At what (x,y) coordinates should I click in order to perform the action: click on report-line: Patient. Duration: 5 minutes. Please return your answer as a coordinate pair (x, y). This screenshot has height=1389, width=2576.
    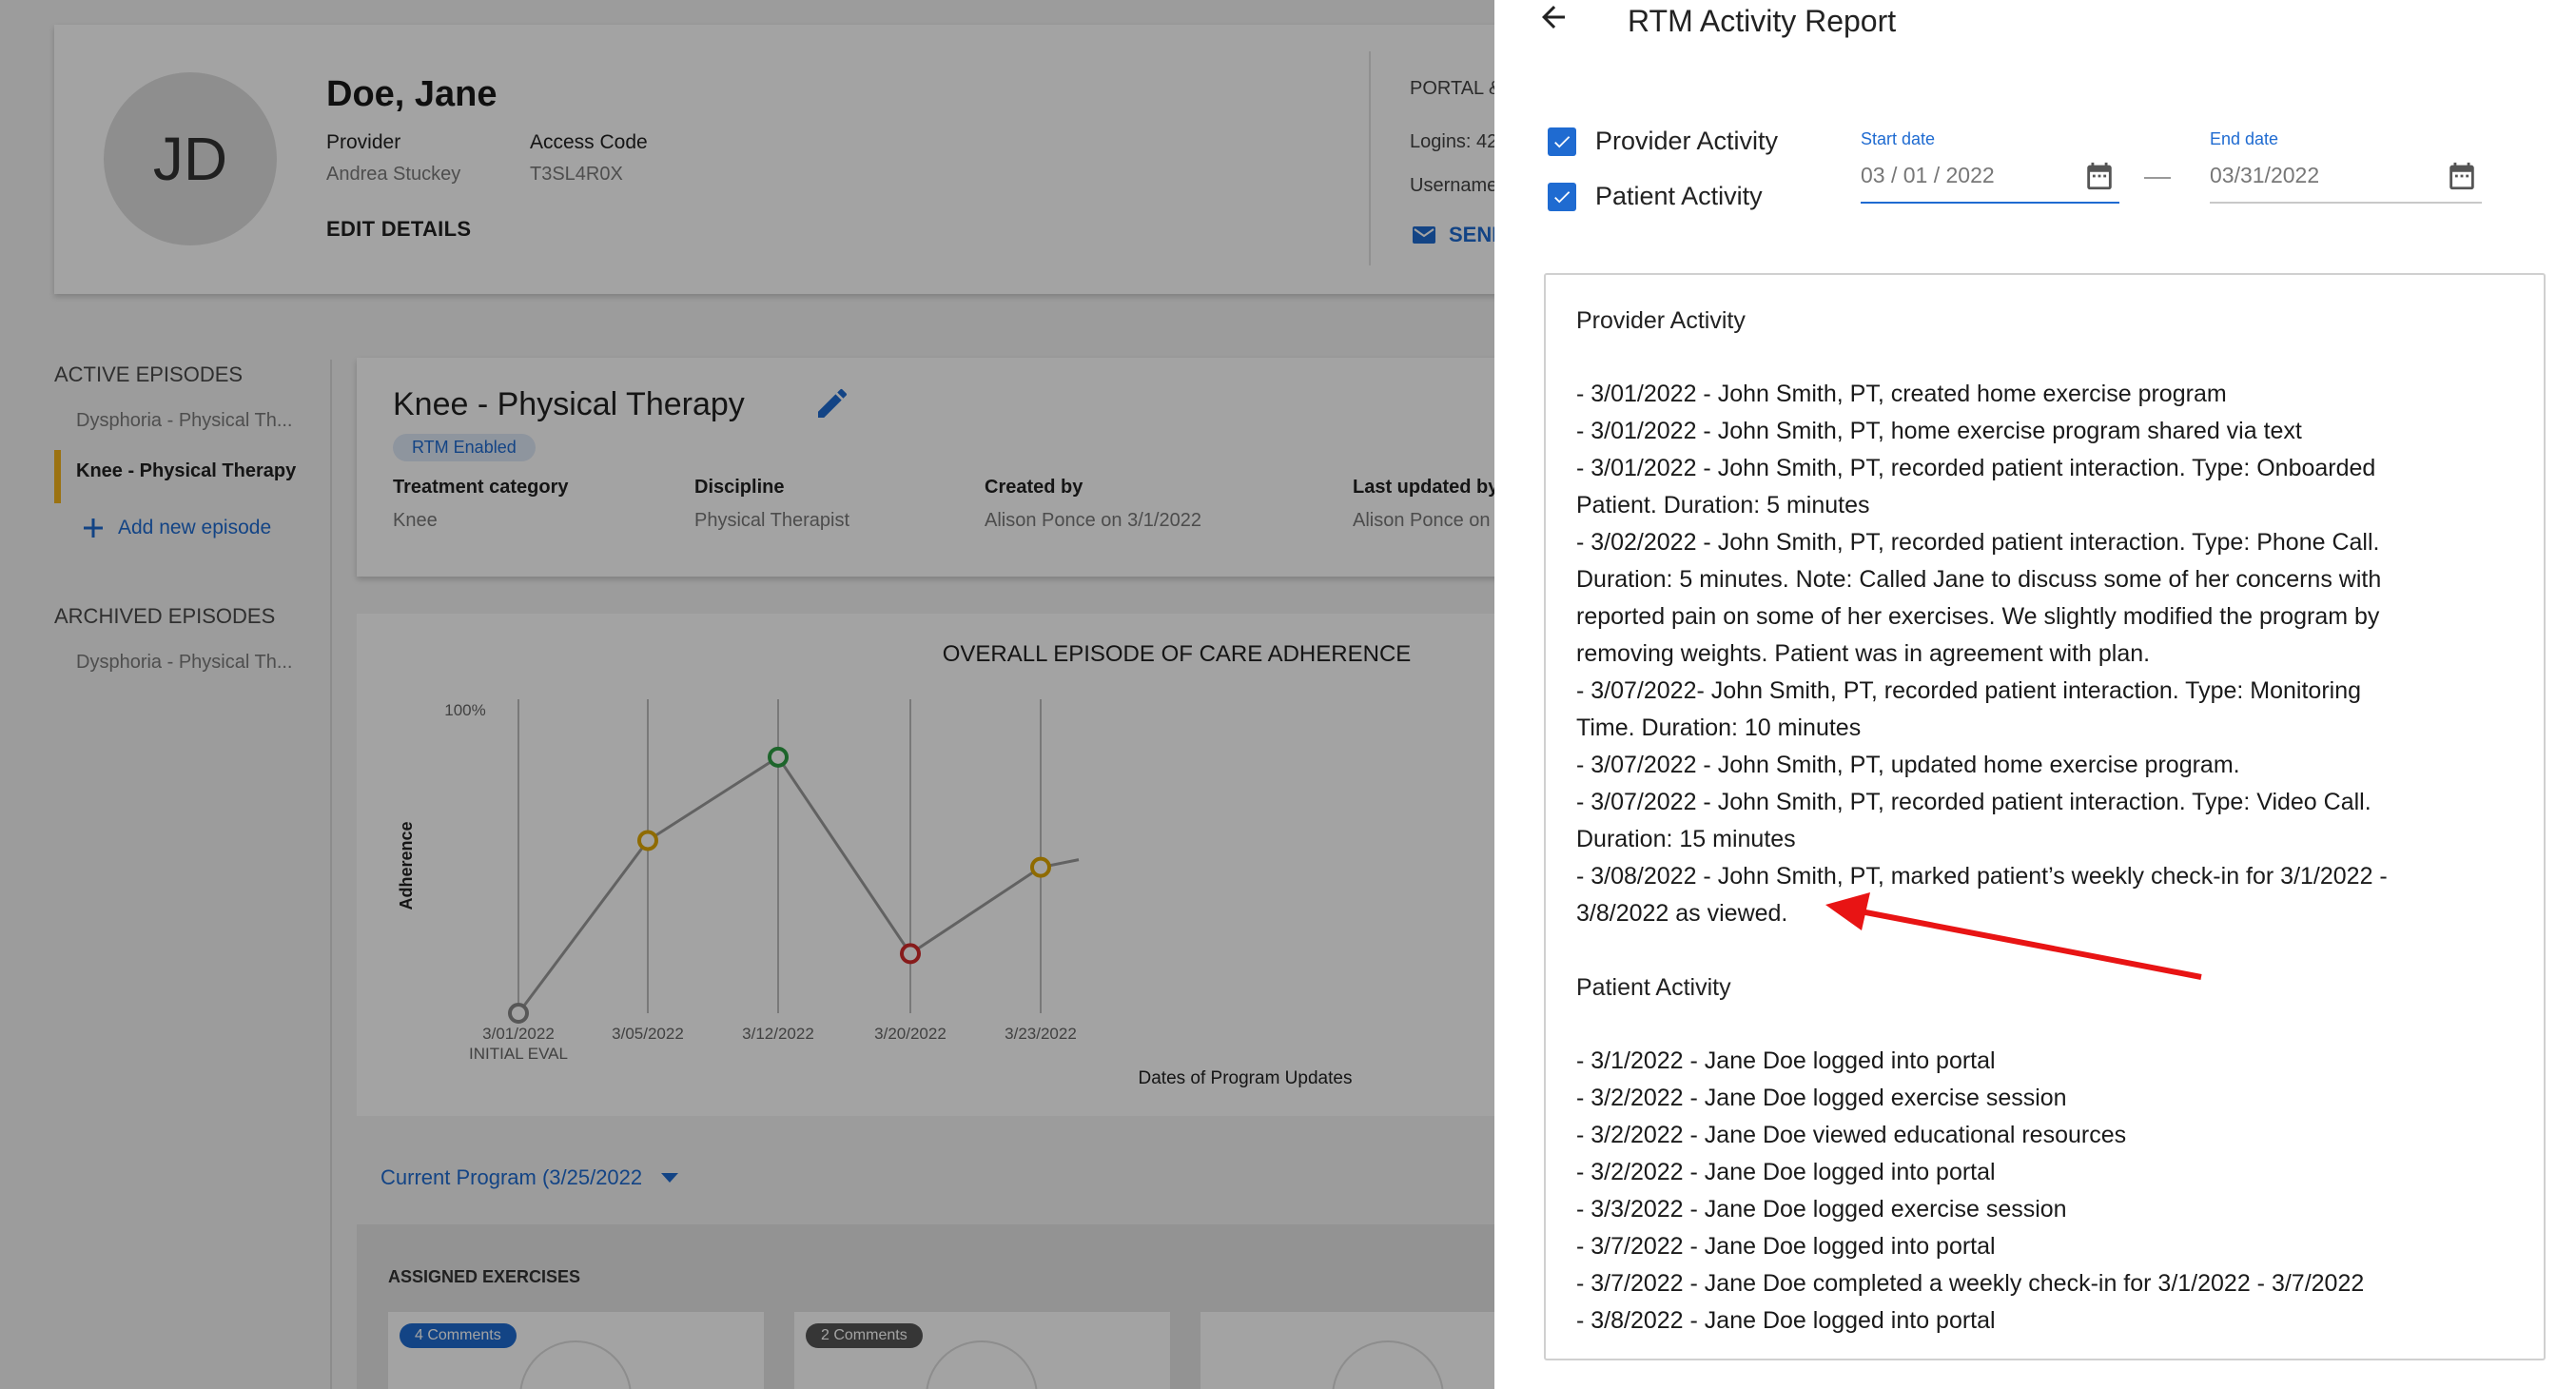
    Looking at the image, I should click on (1723, 505).